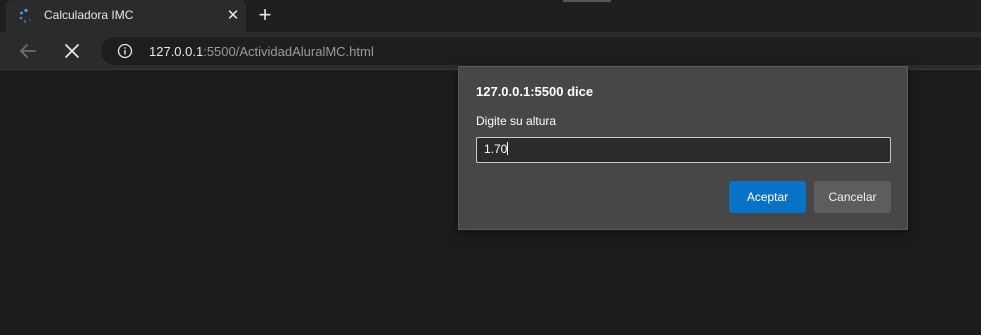 This screenshot has width=981, height=335. I want to click on text-caret, so click(508, 148).